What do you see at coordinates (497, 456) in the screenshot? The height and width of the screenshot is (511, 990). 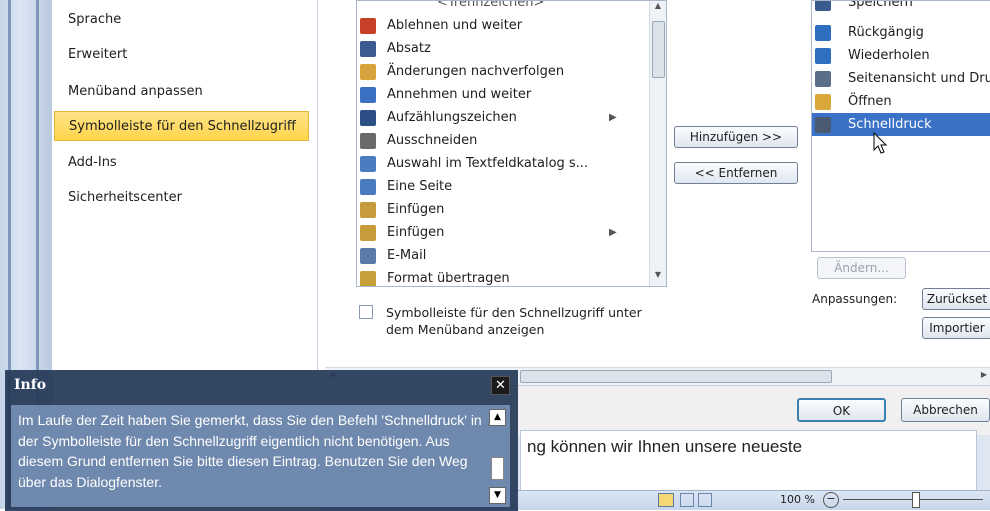 I see `info-scrollbar: ▲ ▼` at bounding box center [497, 456].